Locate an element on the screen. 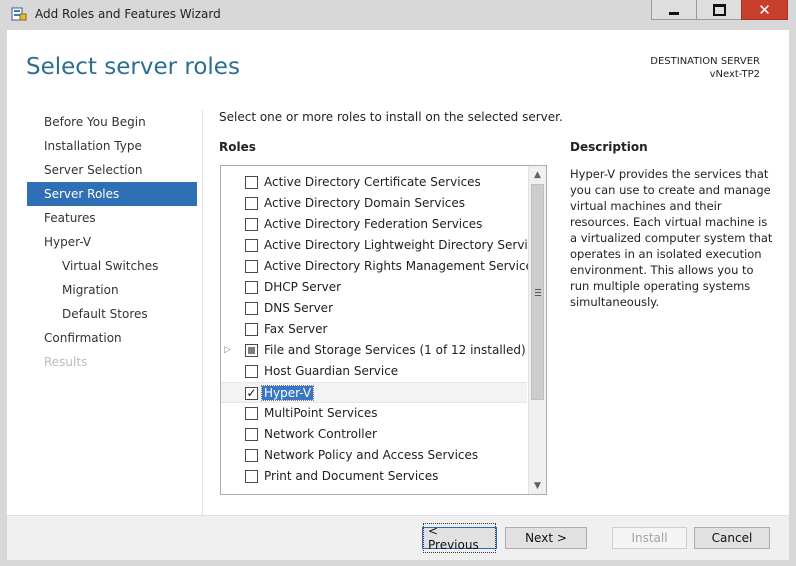  next-button: Next > is located at coordinates (546, 538).